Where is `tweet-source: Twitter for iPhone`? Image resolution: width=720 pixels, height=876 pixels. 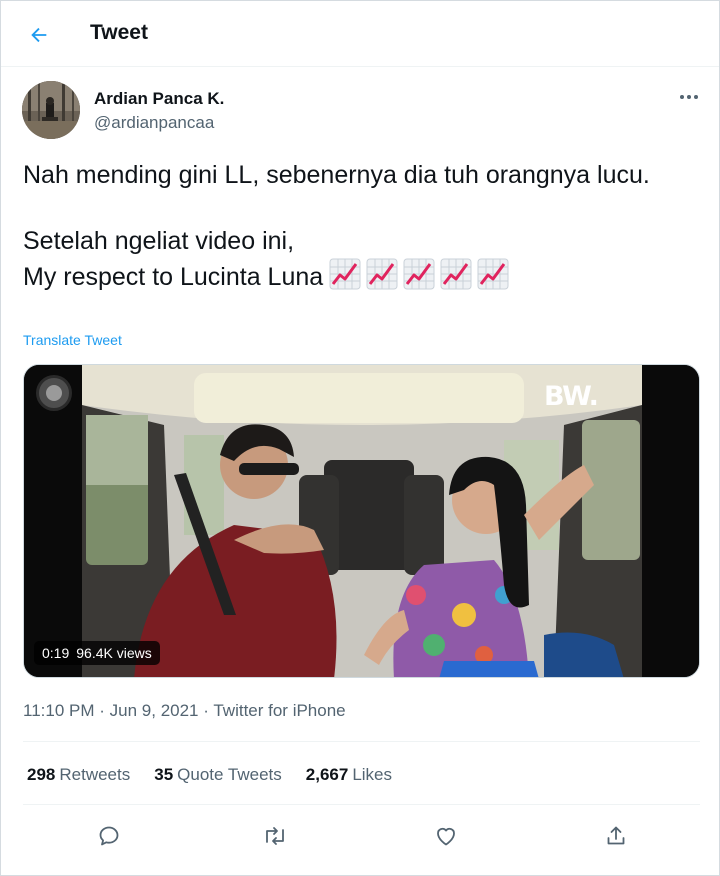 tweet-source: Twitter for iPhone is located at coordinates (279, 710).